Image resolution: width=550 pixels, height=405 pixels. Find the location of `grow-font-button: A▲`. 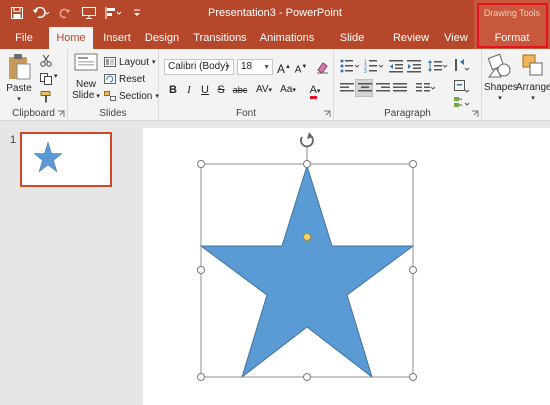

grow-font-button: A▲ is located at coordinates (284, 67).